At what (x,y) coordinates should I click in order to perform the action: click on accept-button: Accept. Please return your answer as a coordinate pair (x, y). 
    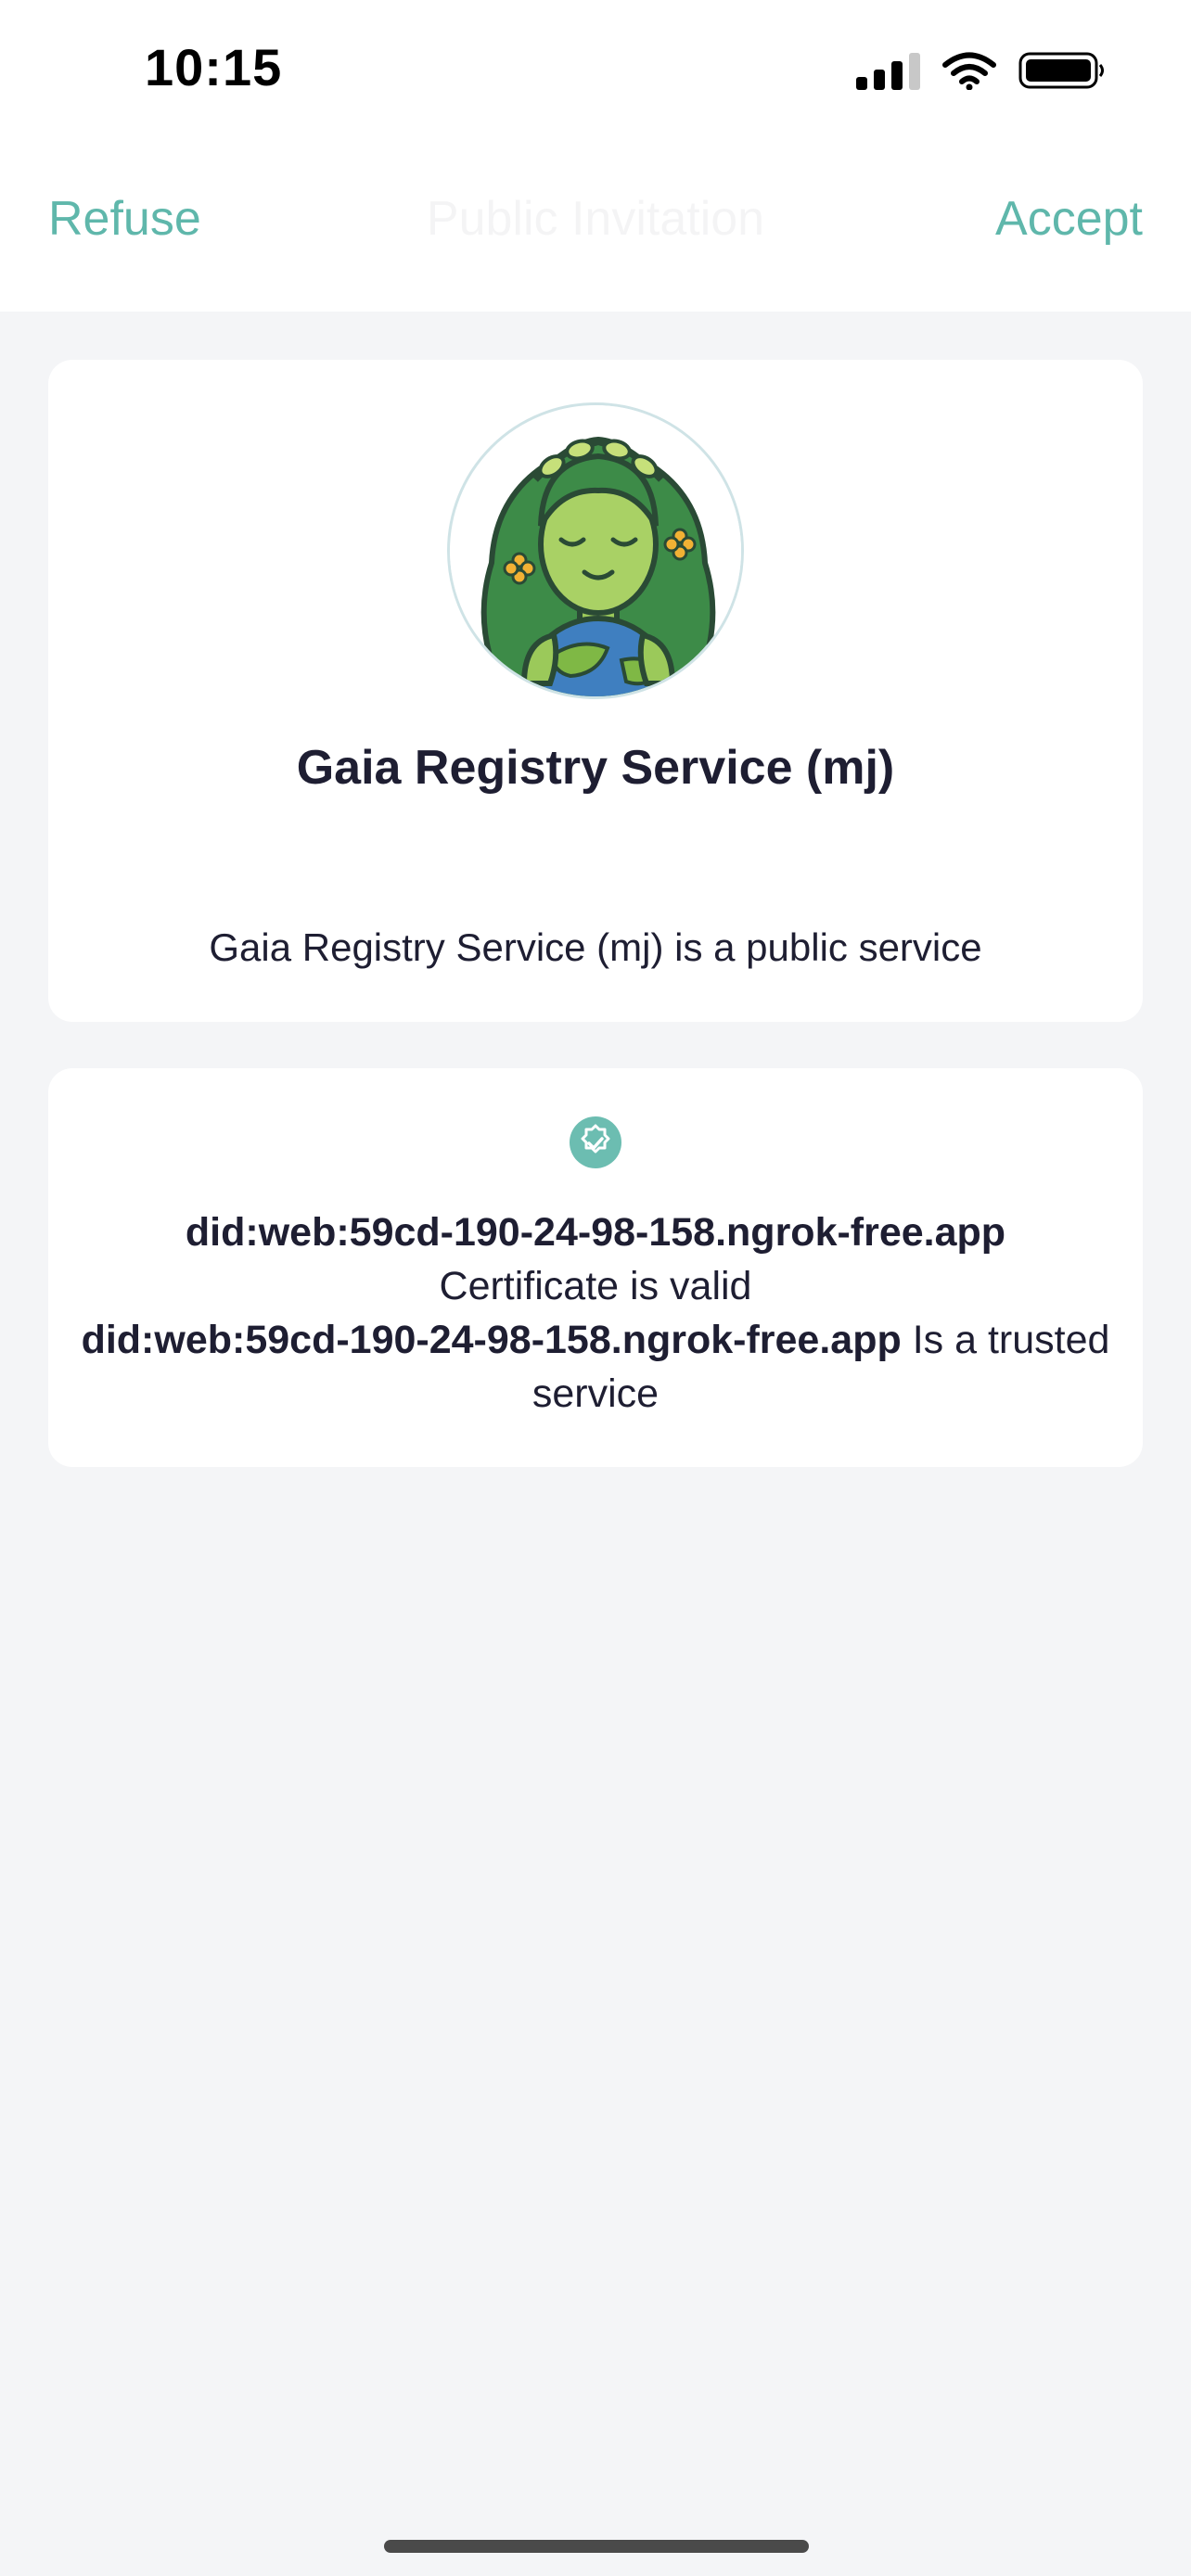
    Looking at the image, I should click on (1069, 219).